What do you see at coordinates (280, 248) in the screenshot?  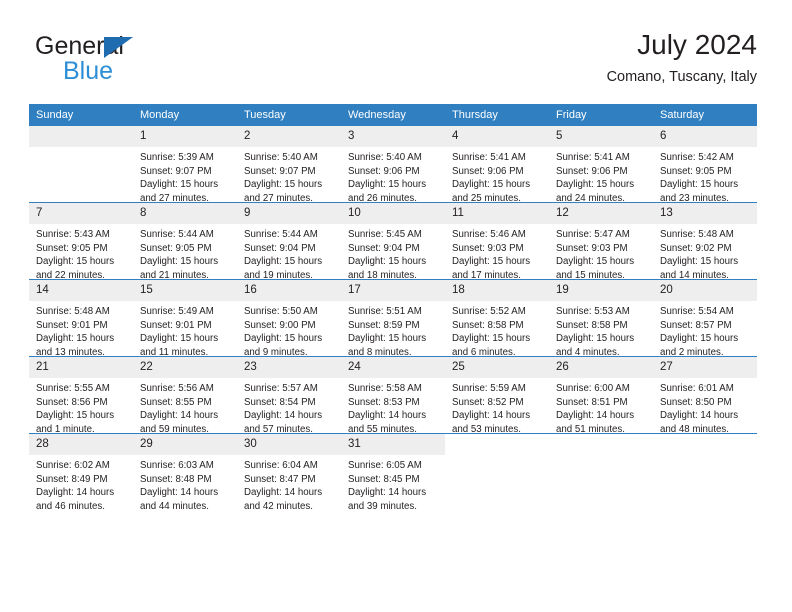 I see `sunset-text: Sunset: 9:04 PM` at bounding box center [280, 248].